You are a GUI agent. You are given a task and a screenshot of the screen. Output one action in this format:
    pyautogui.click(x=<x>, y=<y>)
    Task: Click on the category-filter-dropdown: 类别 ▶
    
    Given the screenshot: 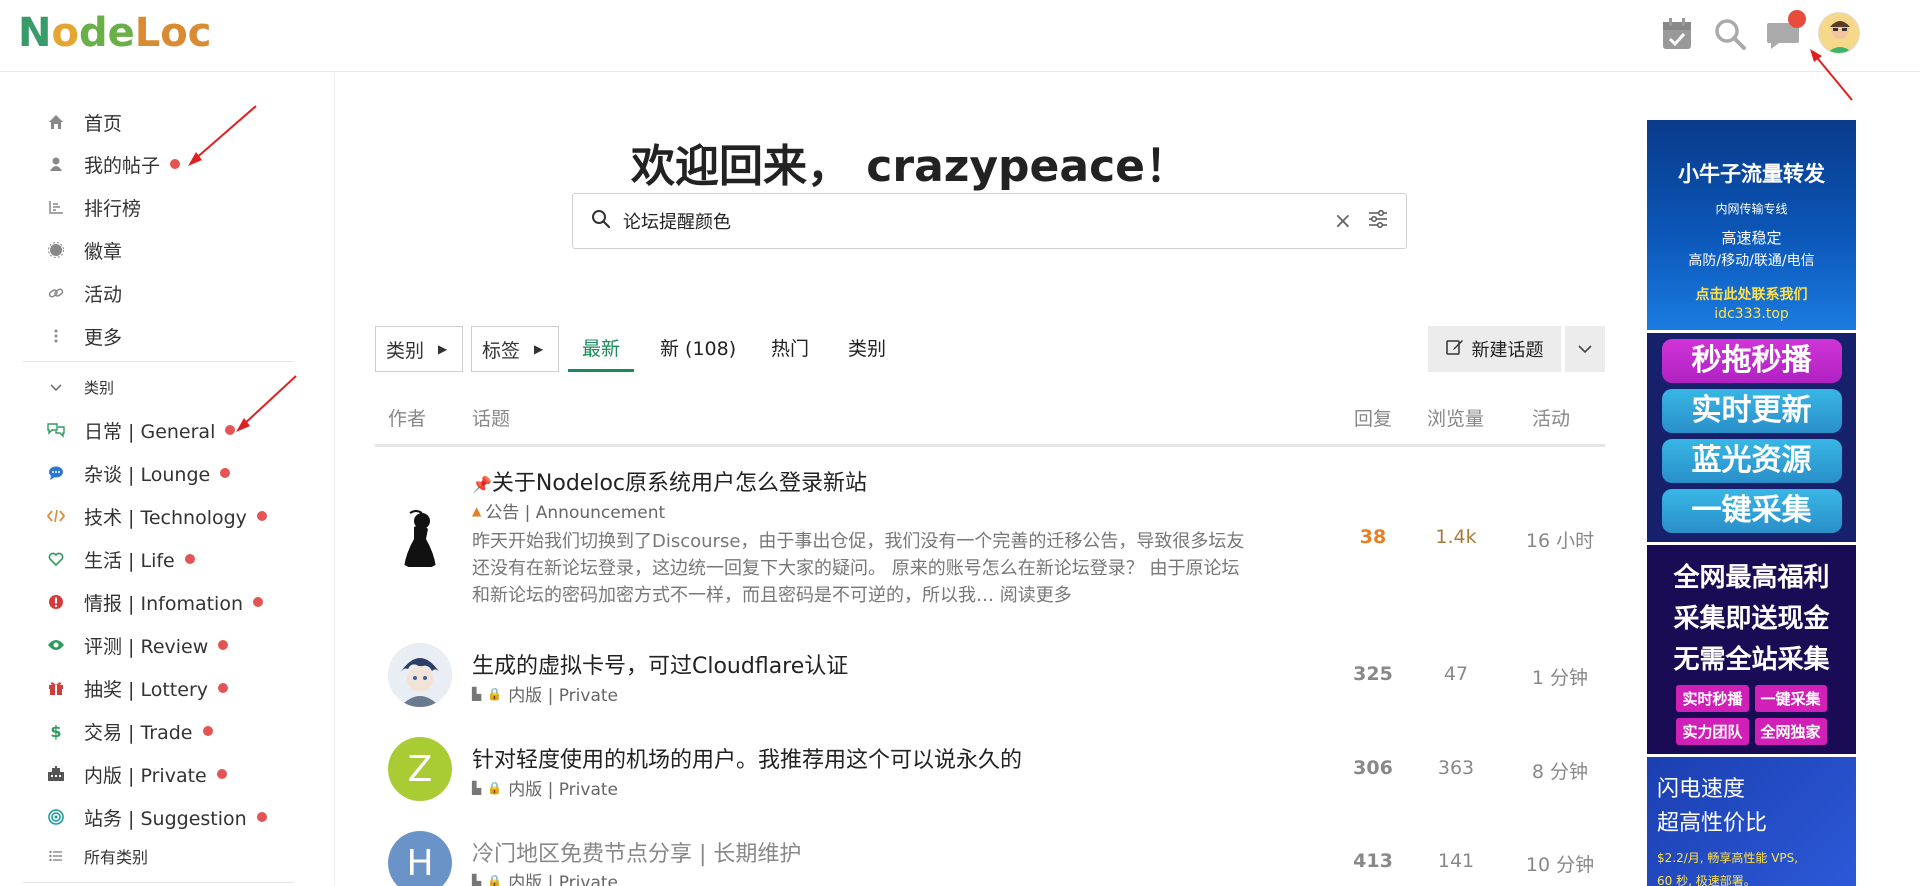 What is the action you would take?
    pyautogui.click(x=419, y=349)
    